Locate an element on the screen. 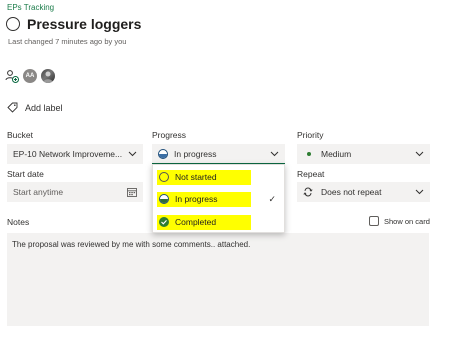 This screenshot has width=449, height=343. progress-dropdown: Not started In progress ✓ Completed is located at coordinates (218, 198).